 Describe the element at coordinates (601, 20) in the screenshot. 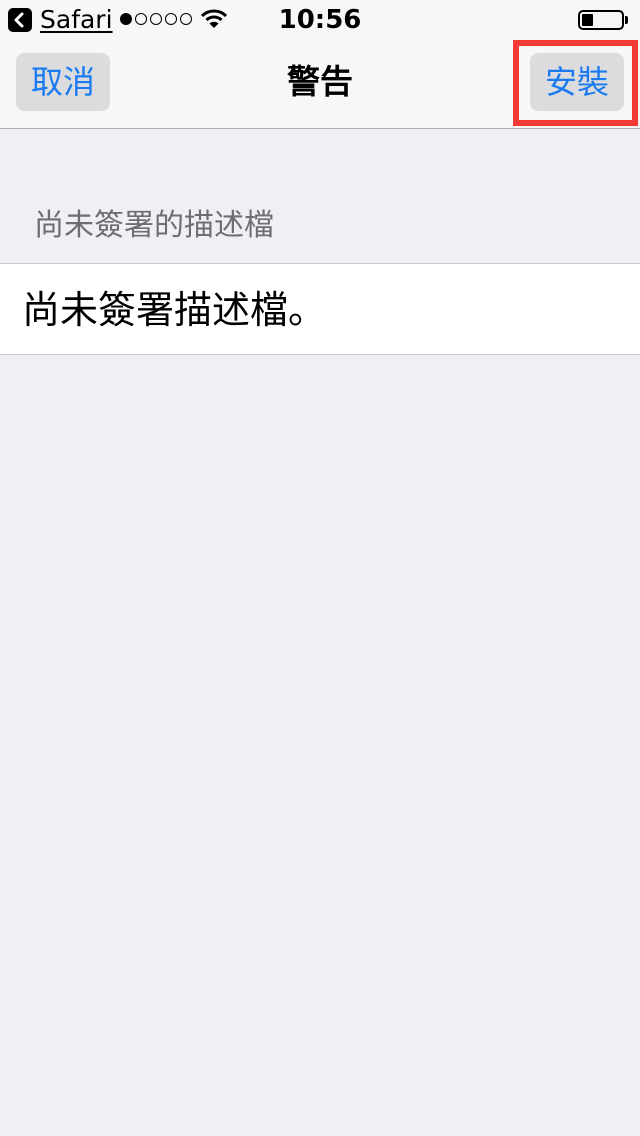

I see `battery-icon` at that location.